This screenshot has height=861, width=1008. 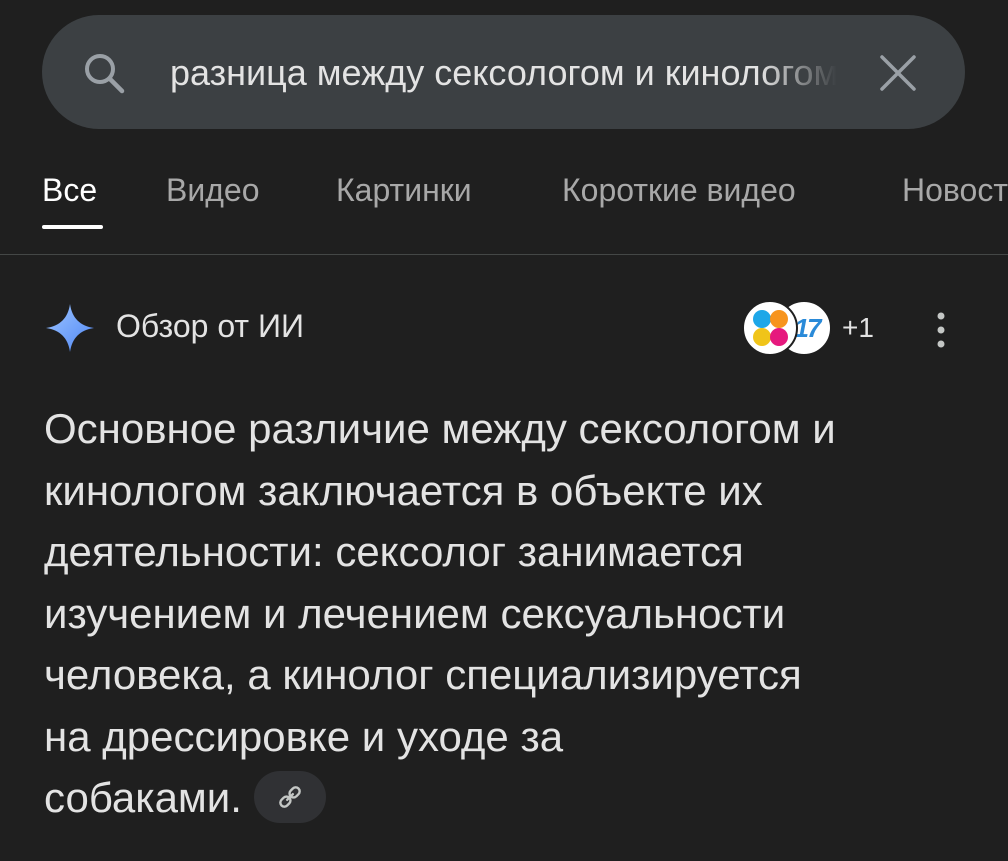 I want to click on more-sources-count: +1, so click(x=858, y=328).